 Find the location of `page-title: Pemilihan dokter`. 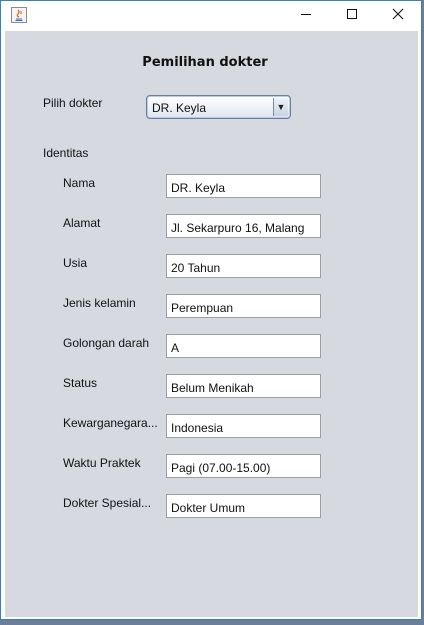

page-title: Pemilihan dokter is located at coordinates (205, 62).